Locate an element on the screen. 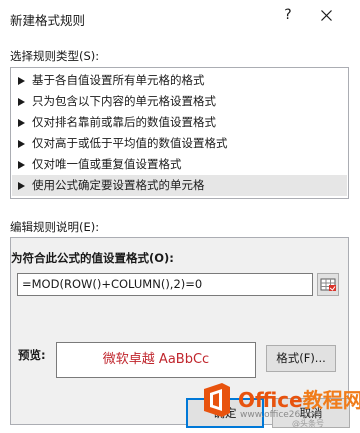 The height and width of the screenshot is (433, 360). rule-type-item: 只为包含以下内容的单元格设置格式 is located at coordinates (179, 101).